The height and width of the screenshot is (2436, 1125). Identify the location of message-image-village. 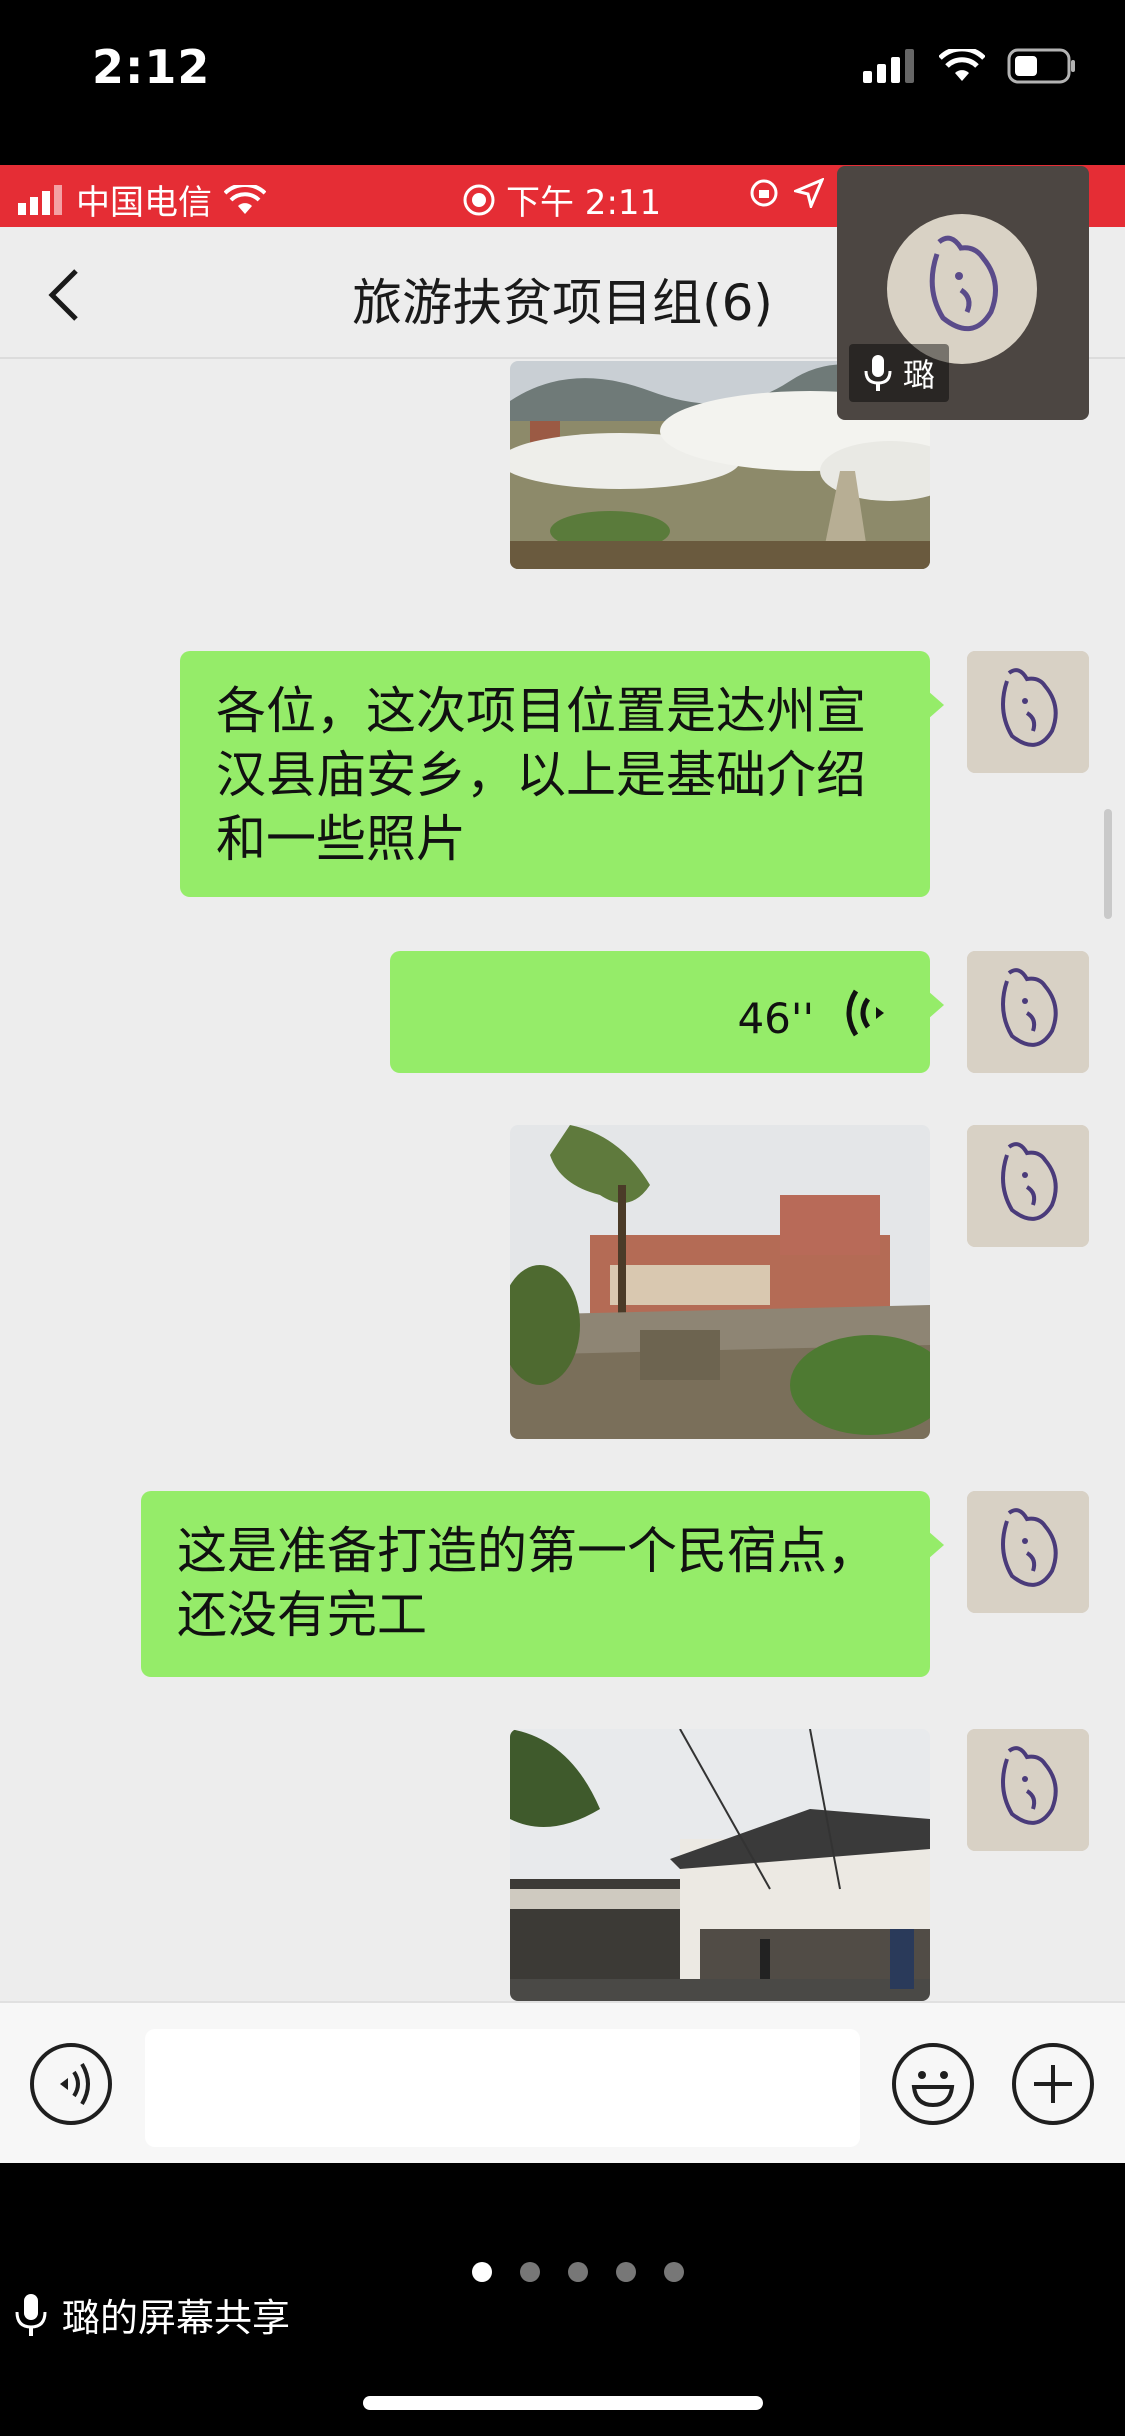
(720, 1865).